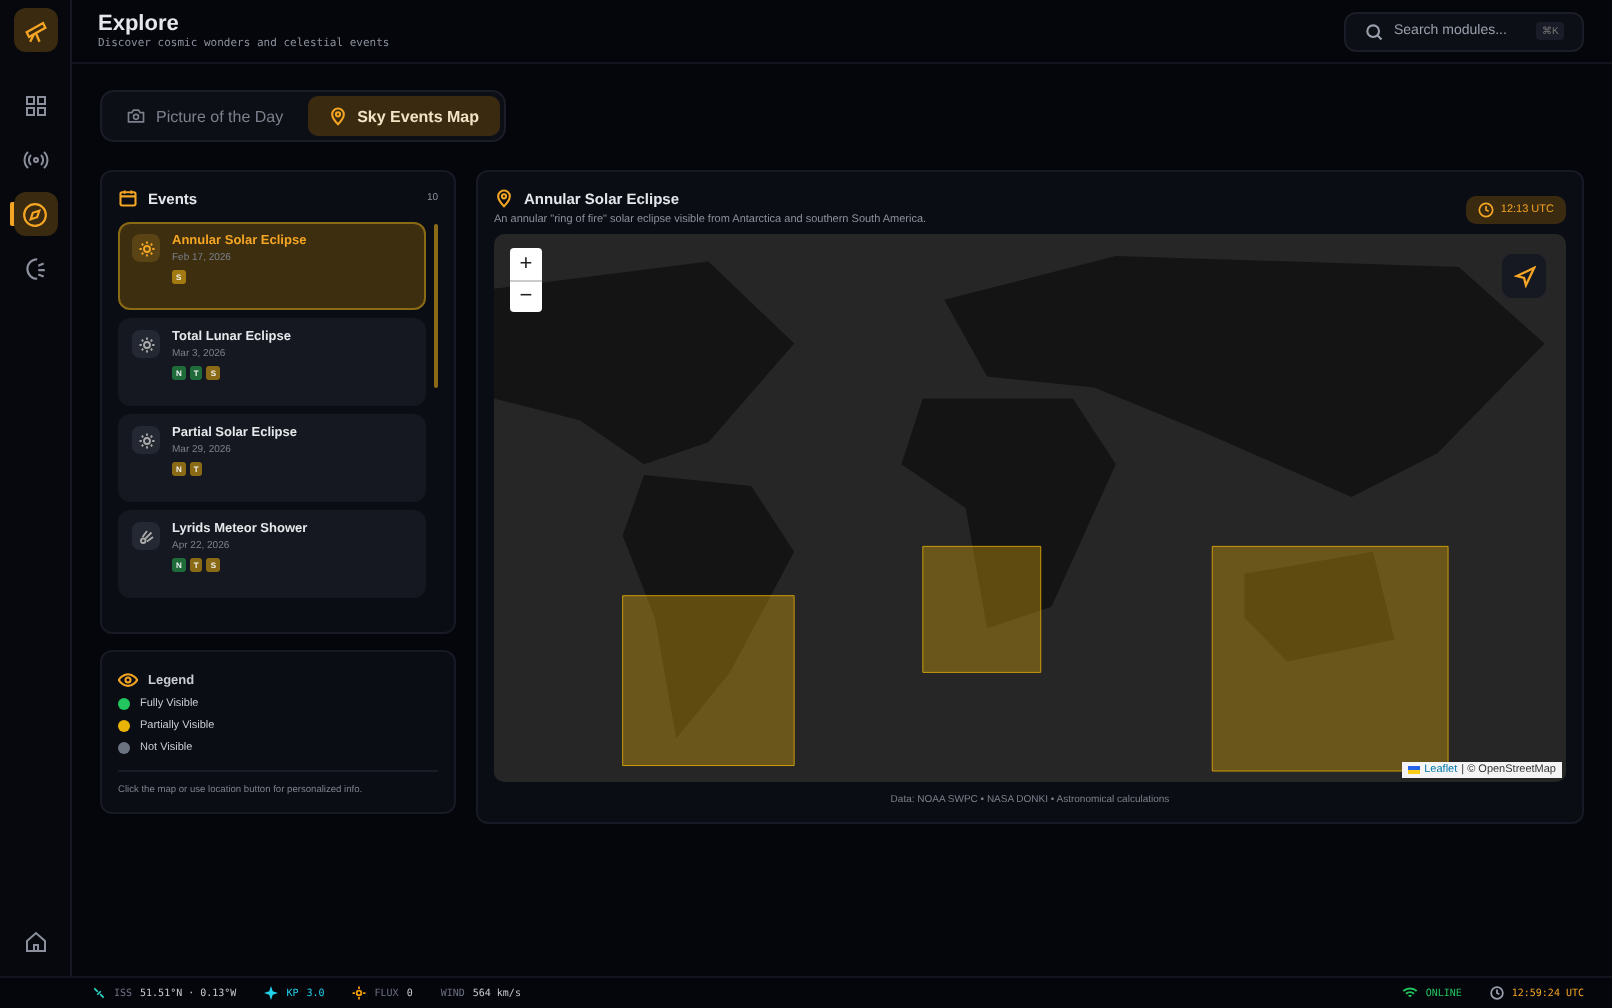  I want to click on tab: Sky Events Map, so click(403, 116).